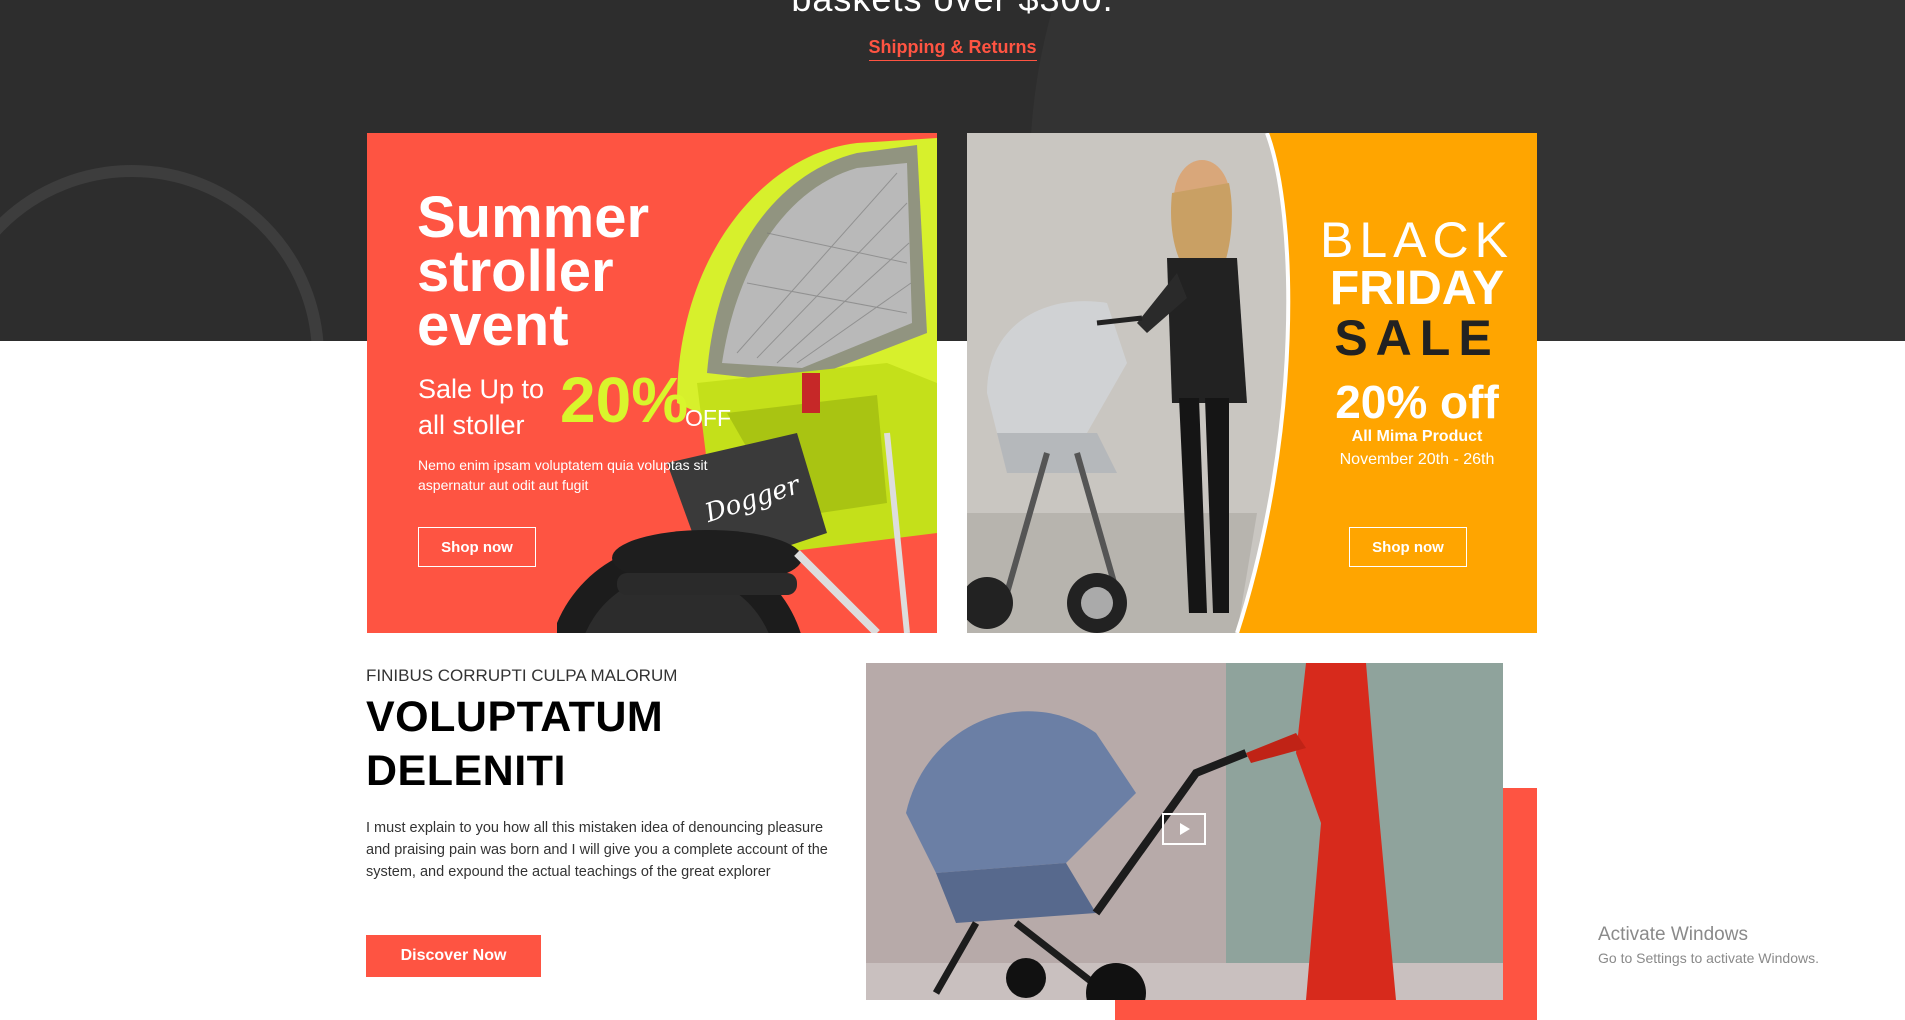 Image resolution: width=1905 pixels, height=1020 pixels. What do you see at coordinates (1408, 547) in the screenshot?
I see `bf-shop-now-button: Shop now` at bounding box center [1408, 547].